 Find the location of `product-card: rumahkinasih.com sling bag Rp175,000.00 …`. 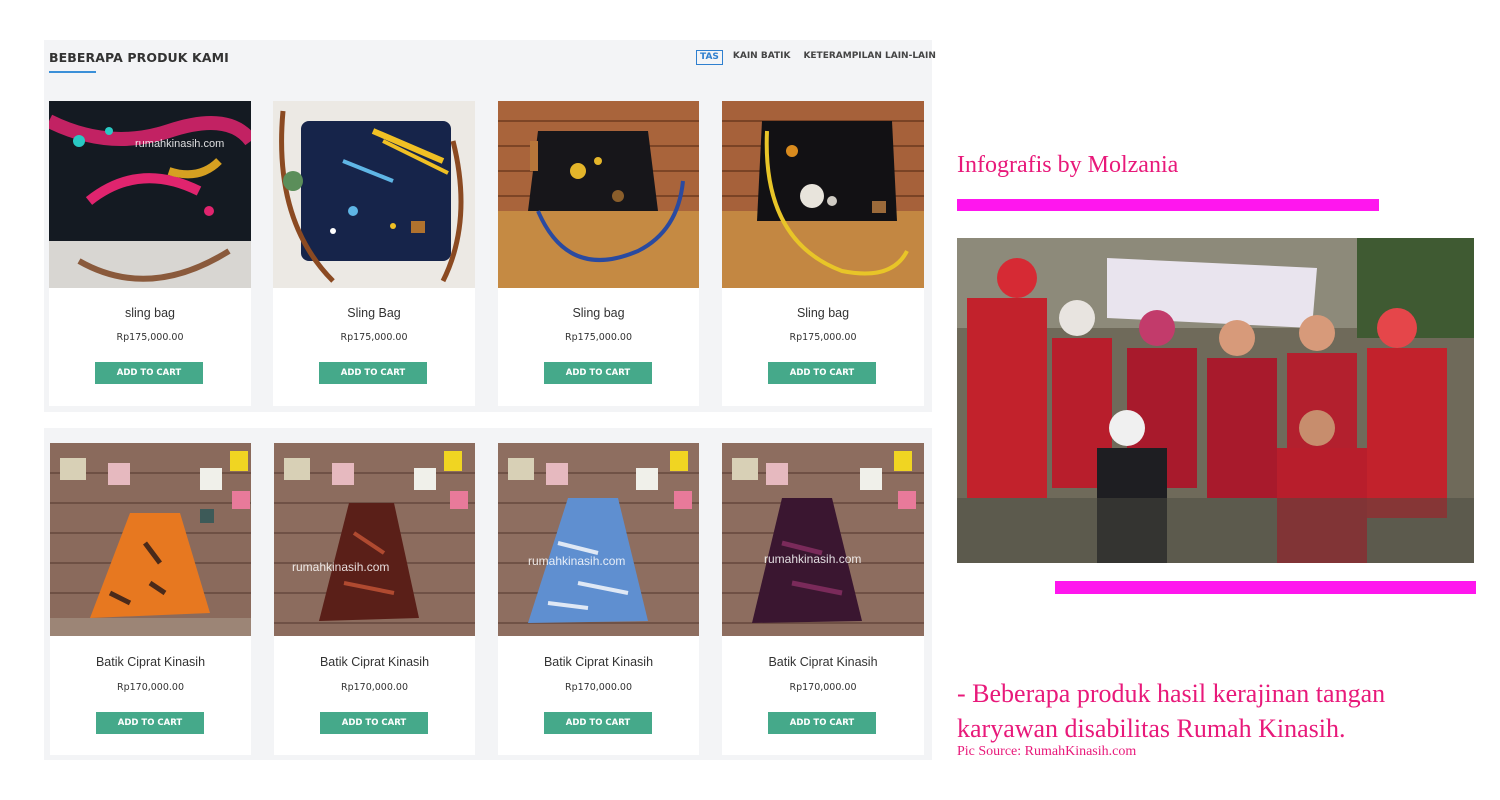

product-card: rumahkinasih.com sling bag Rp175,000.00 … is located at coordinates (150, 253).